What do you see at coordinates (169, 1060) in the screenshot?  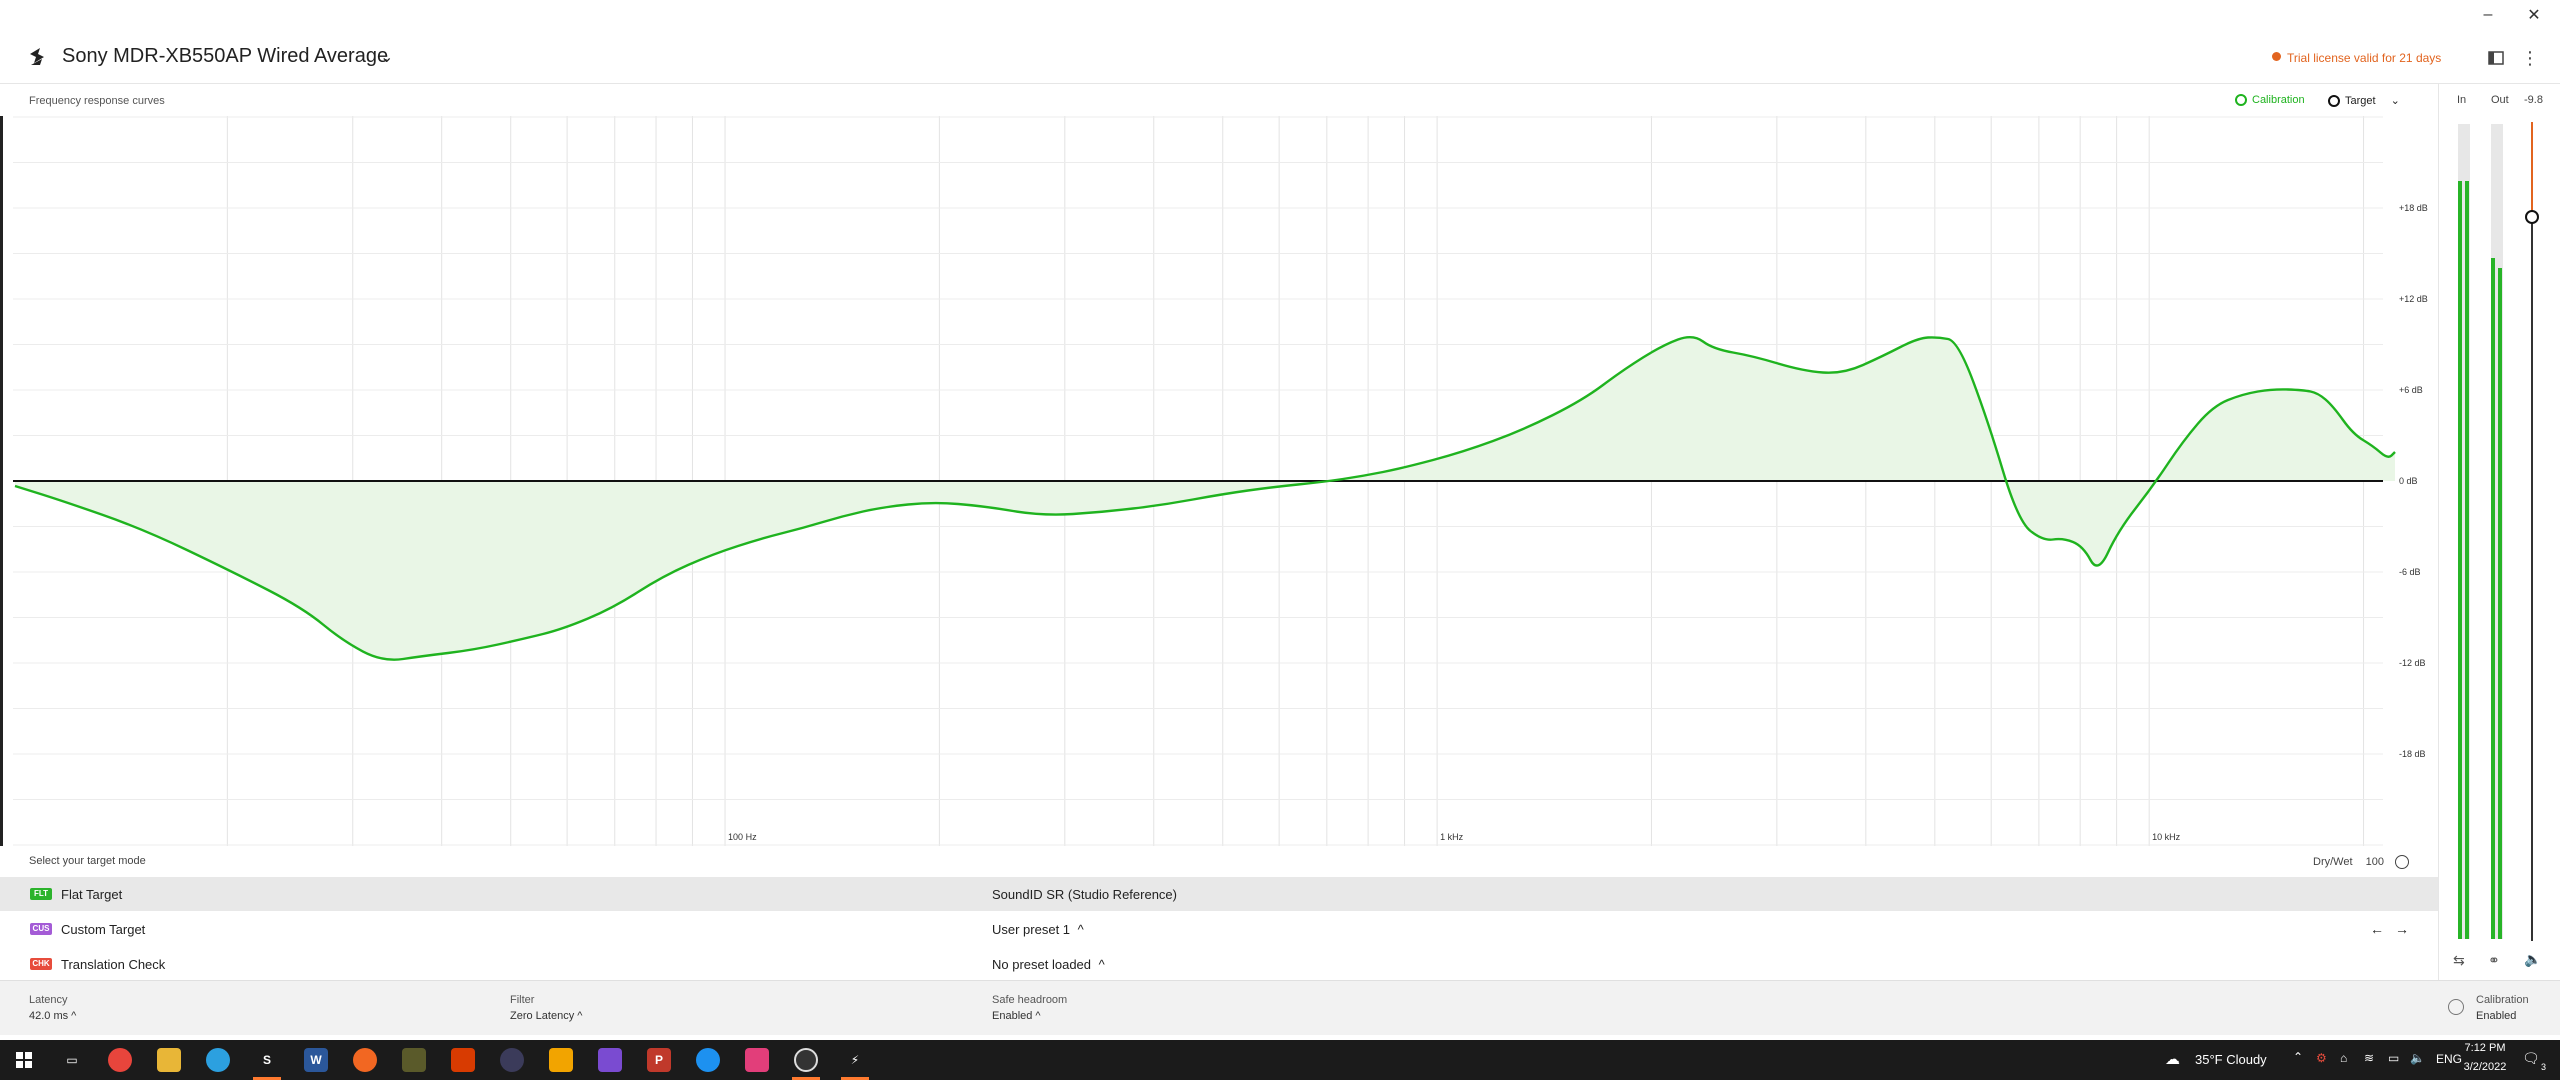 I see `file-explorer-icon` at bounding box center [169, 1060].